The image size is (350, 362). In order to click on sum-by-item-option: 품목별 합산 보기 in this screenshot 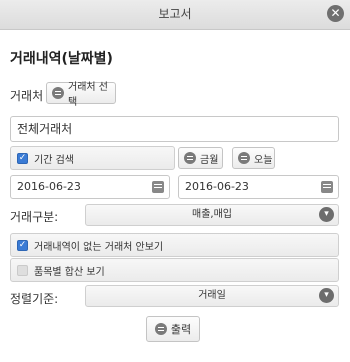, I will do `click(174, 270)`.